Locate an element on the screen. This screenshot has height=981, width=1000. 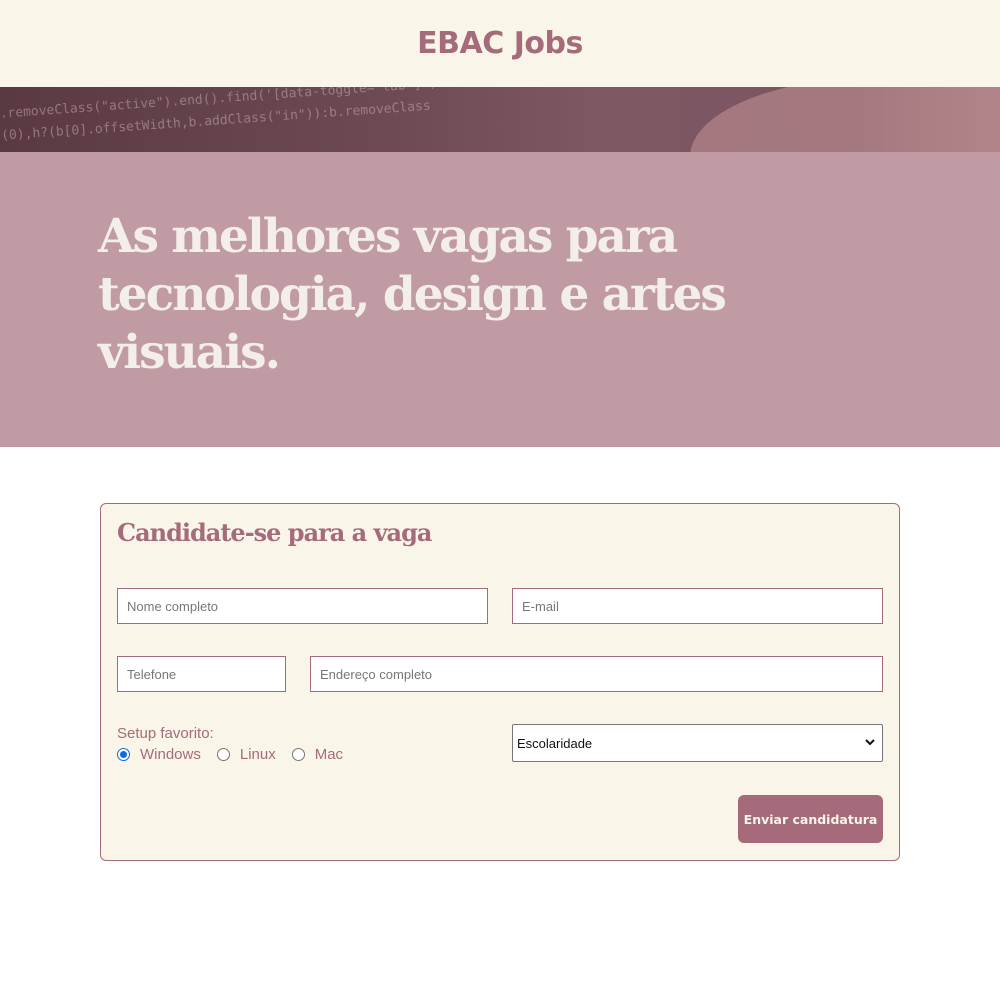
setup-label: Setup favorito: is located at coordinates (165, 733).